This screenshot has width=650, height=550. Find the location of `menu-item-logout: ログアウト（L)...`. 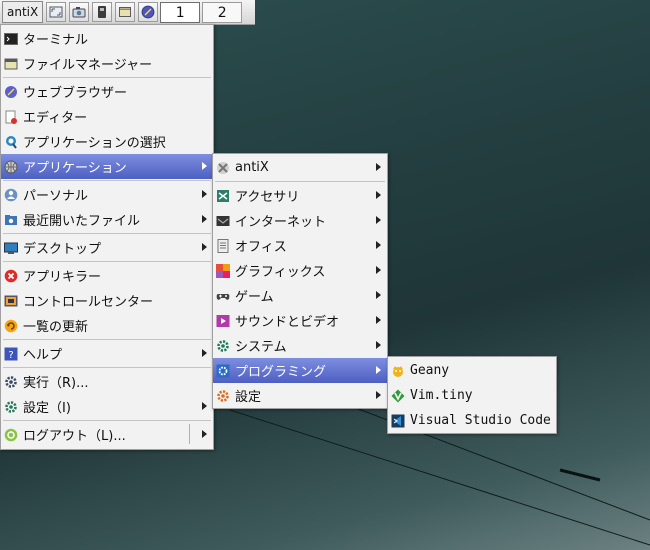

menu-item-logout: ログアウト（L)... is located at coordinates (107, 434).